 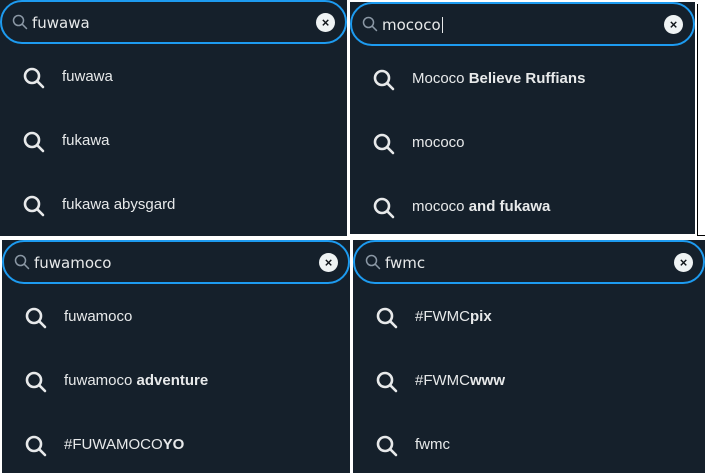 What do you see at coordinates (481, 206) in the screenshot?
I see `suggestion-label: mococo and fukawa` at bounding box center [481, 206].